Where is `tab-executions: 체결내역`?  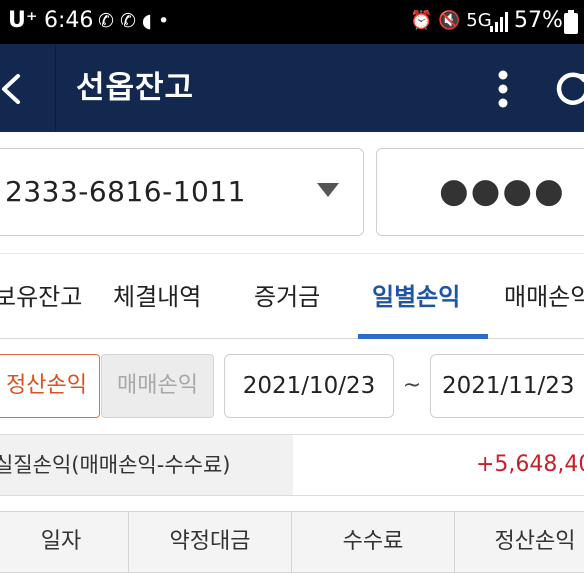 tab-executions: 체결내역 is located at coordinates (157, 297).